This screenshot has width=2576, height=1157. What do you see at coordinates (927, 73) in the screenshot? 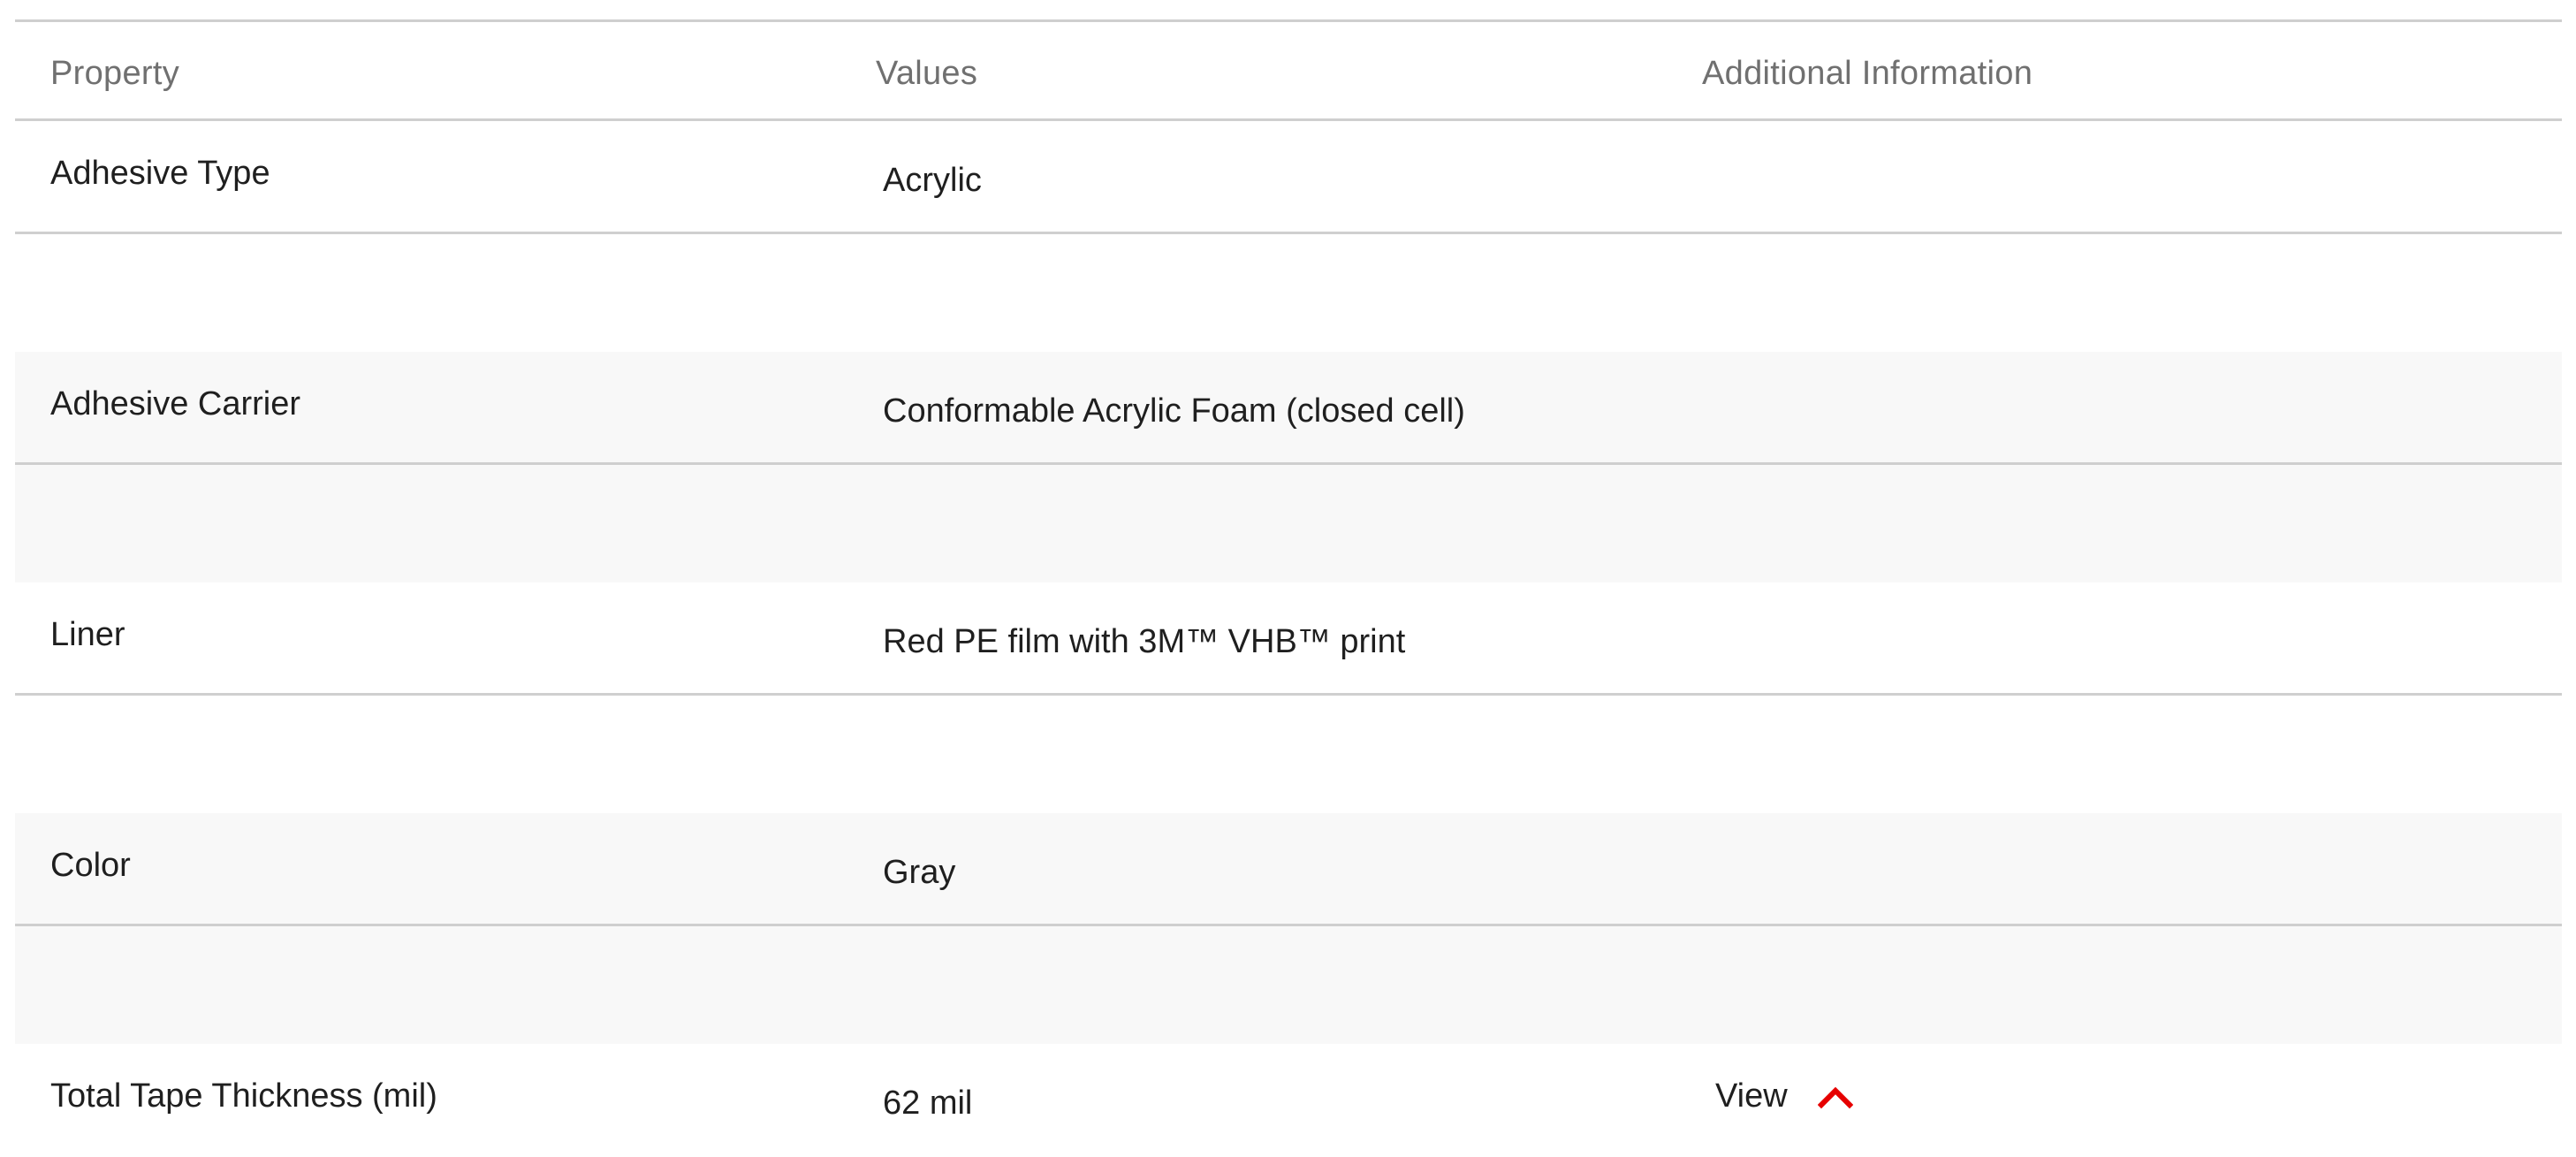
I see `header-values: Values` at bounding box center [927, 73].